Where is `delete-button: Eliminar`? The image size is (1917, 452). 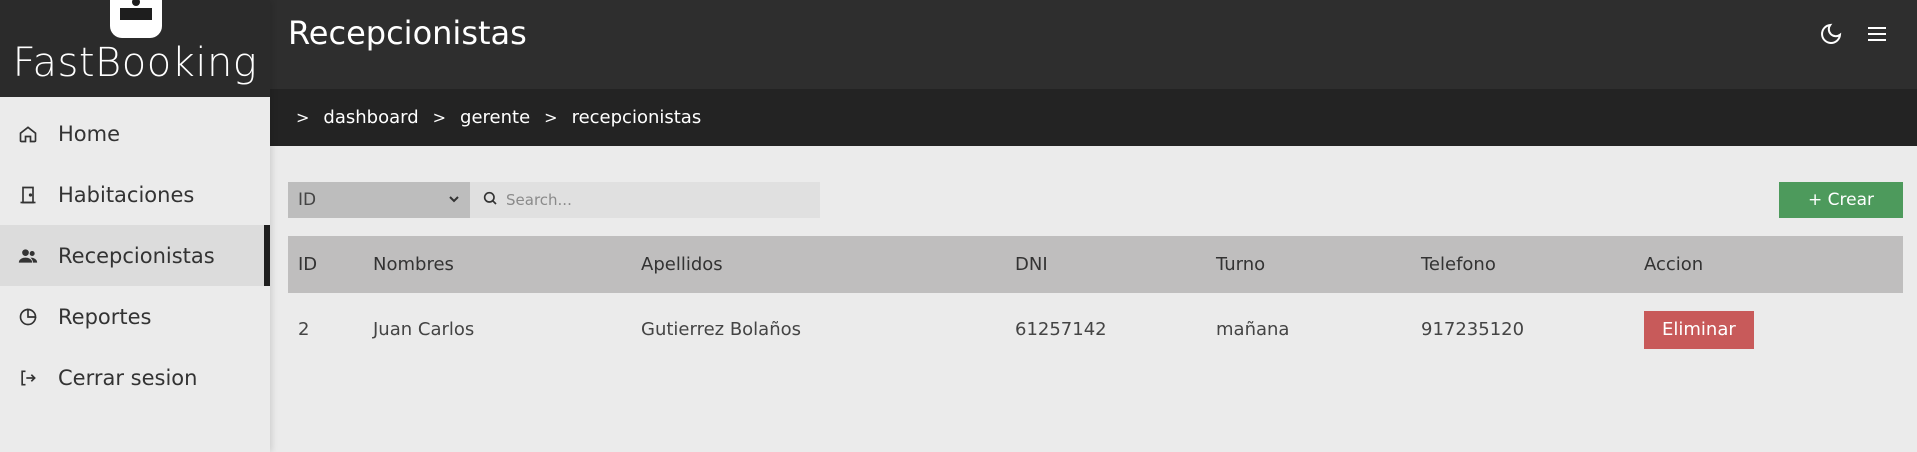
delete-button: Eliminar is located at coordinates (1699, 329).